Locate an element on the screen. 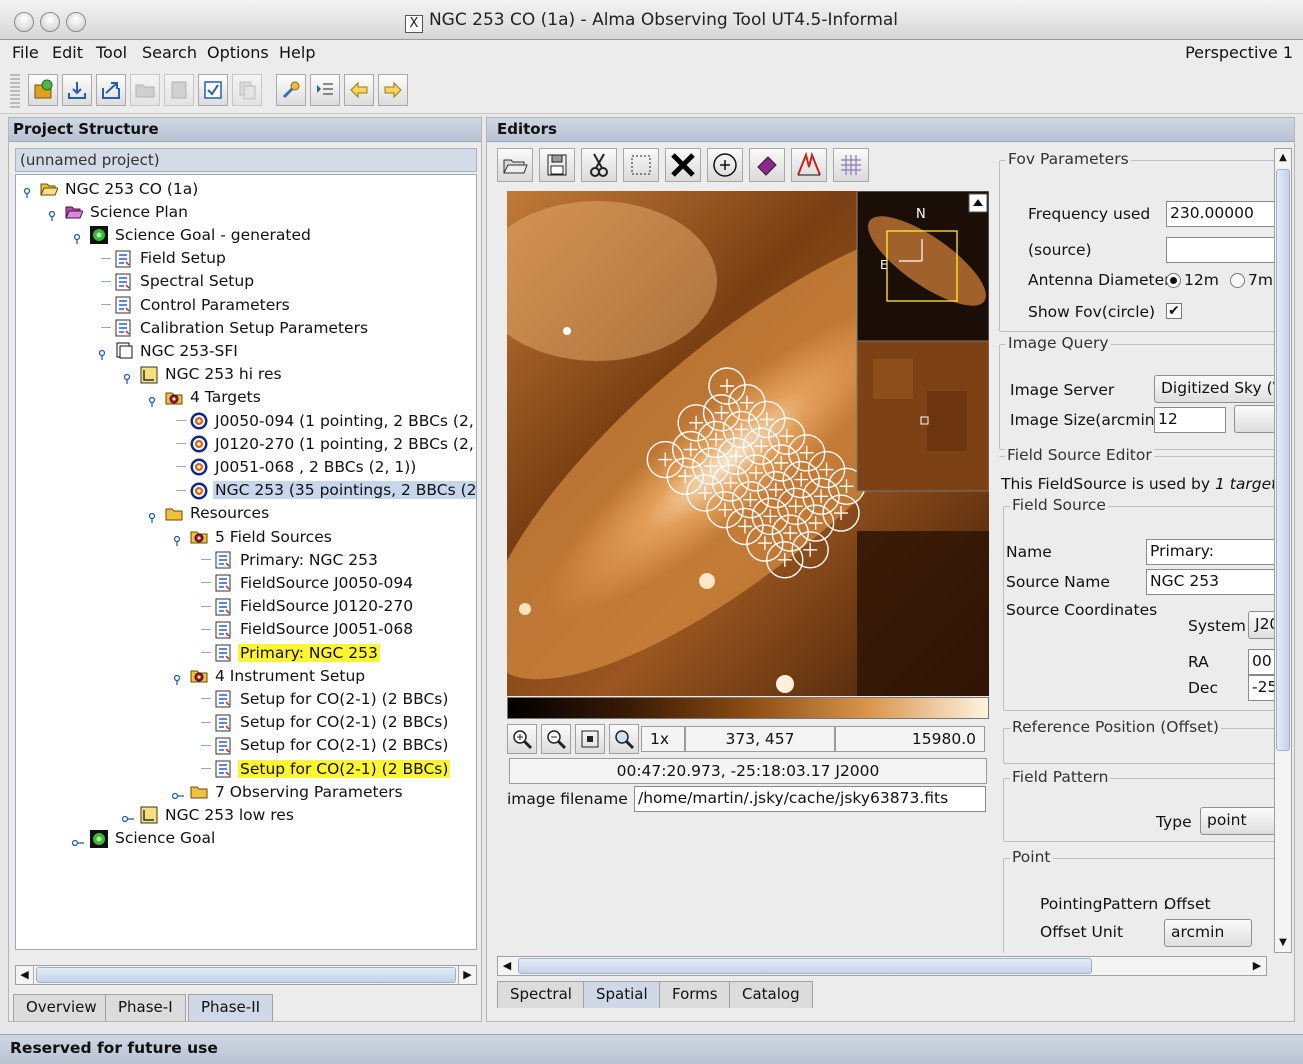  frequency-input: 230.00000 is located at coordinates (1220, 214).